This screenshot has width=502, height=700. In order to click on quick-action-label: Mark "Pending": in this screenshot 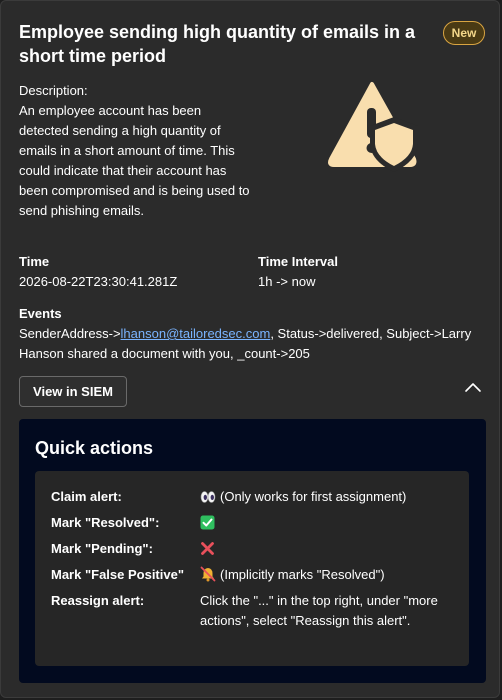, I will do `click(102, 548)`.